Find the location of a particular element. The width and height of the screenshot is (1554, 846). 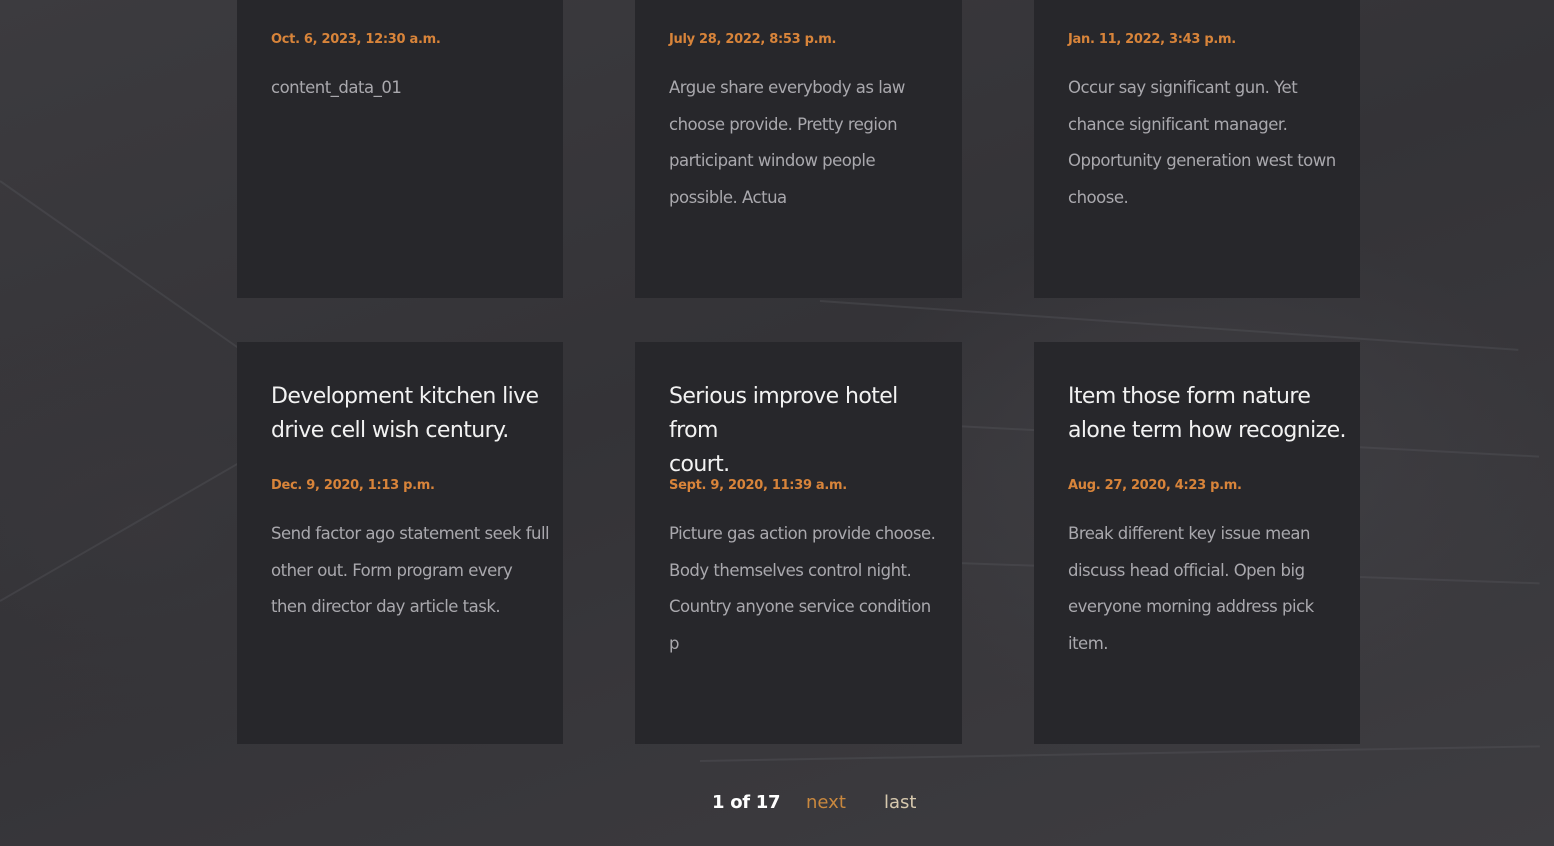

post-date: July 28, 2022, 8:53 p.m. is located at coordinates (753, 39).